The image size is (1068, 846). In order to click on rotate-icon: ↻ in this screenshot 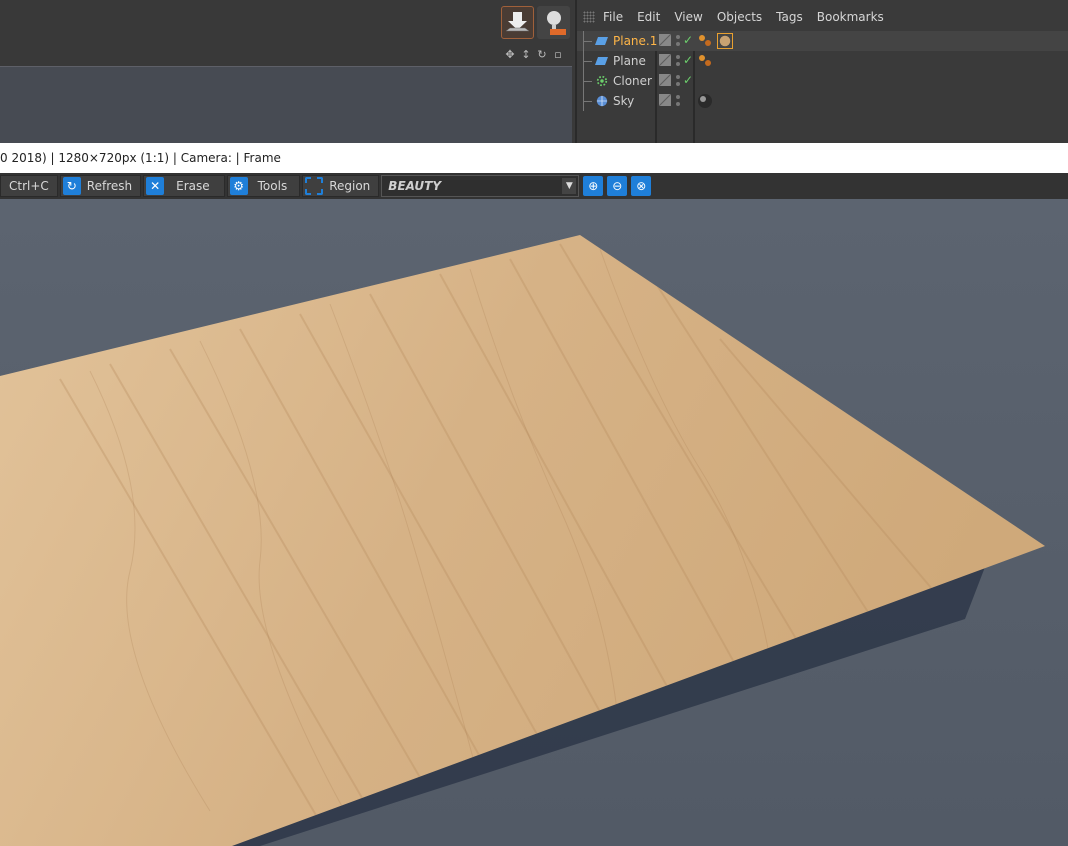, I will do `click(542, 55)`.